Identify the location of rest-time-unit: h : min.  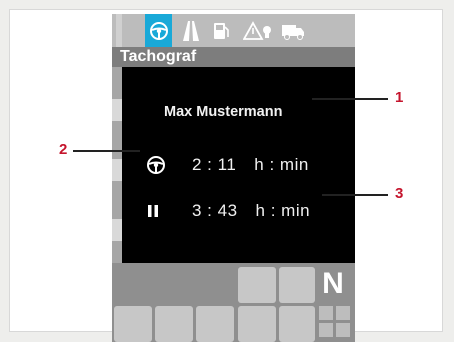
(283, 210).